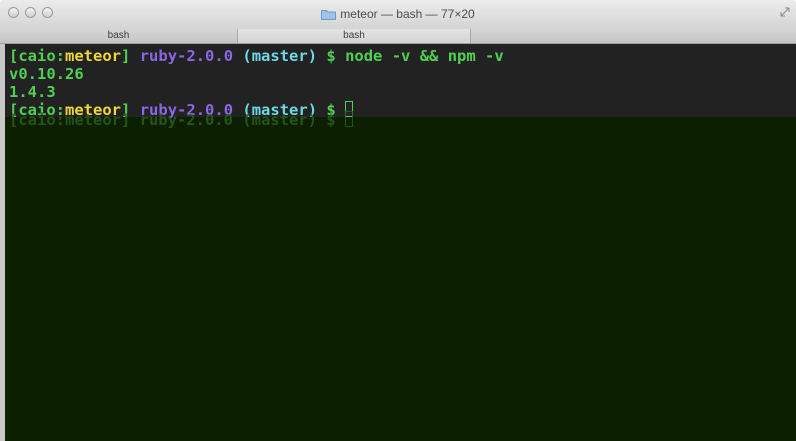 The width and height of the screenshot is (796, 441). Describe the element at coordinates (331, 56) in the screenshot. I see `prompt-symbol: $` at that location.